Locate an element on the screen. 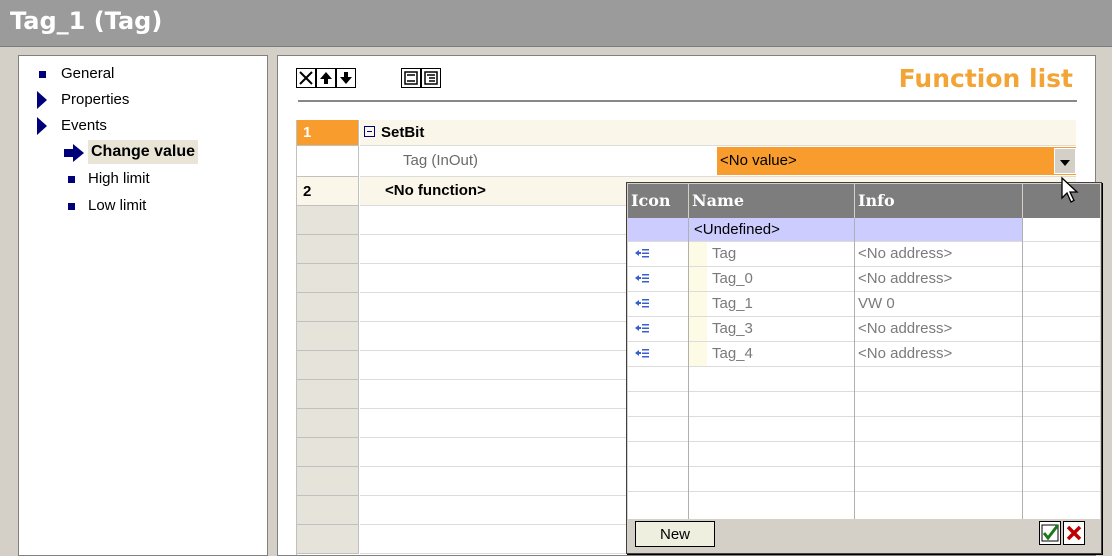  tree-item-general: General is located at coordinates (139, 74).